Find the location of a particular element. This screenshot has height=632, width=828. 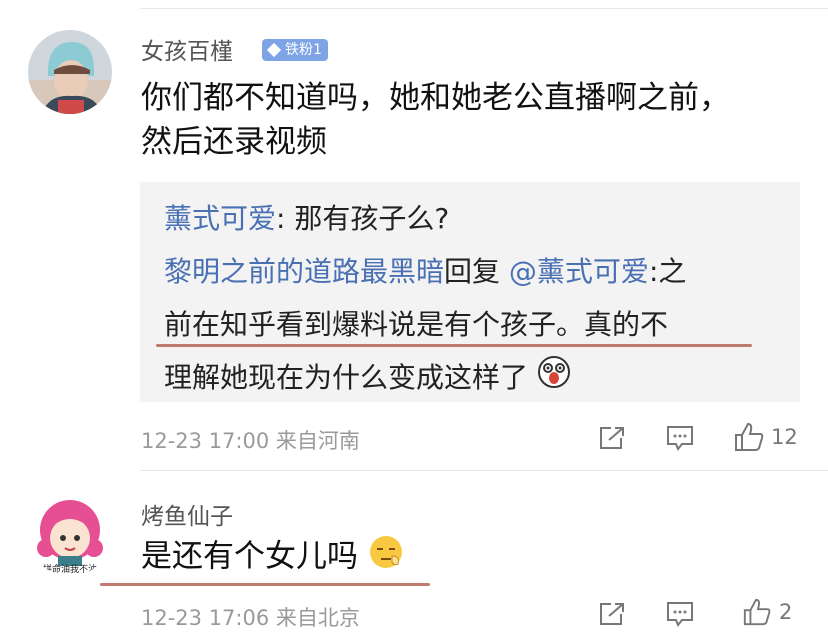

reply-text: : 那有孩子么? is located at coordinates (363, 218).